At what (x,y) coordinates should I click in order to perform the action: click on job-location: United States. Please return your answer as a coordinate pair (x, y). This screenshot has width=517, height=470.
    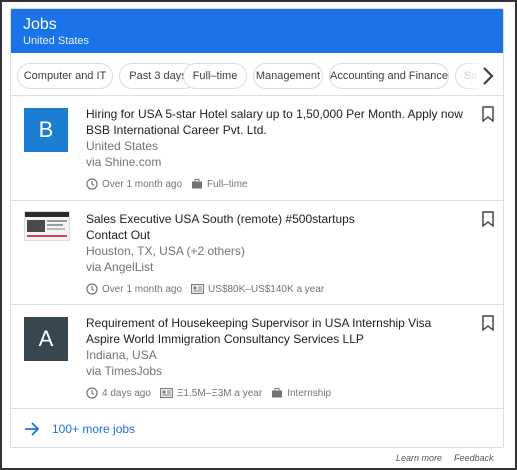
    Looking at the image, I should click on (122, 146).